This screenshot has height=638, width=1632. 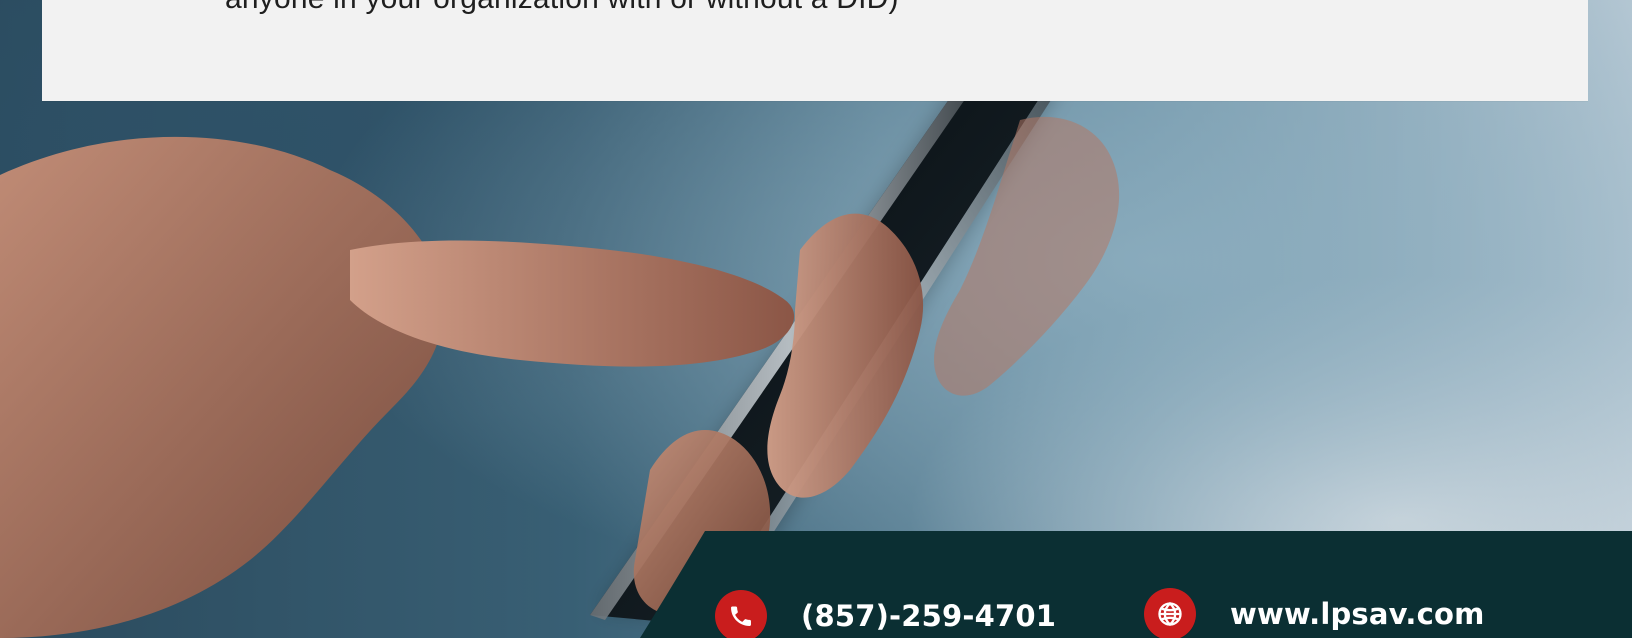 I want to click on phone-glyph, so click(x=741, y=616).